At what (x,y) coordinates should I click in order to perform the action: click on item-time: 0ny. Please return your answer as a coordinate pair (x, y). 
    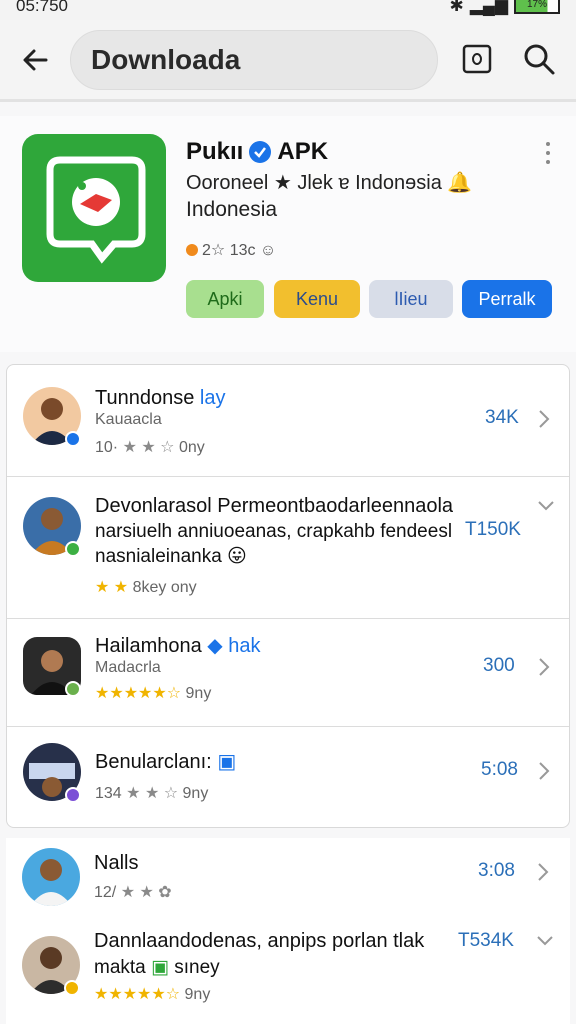
    Looking at the image, I should click on (191, 447).